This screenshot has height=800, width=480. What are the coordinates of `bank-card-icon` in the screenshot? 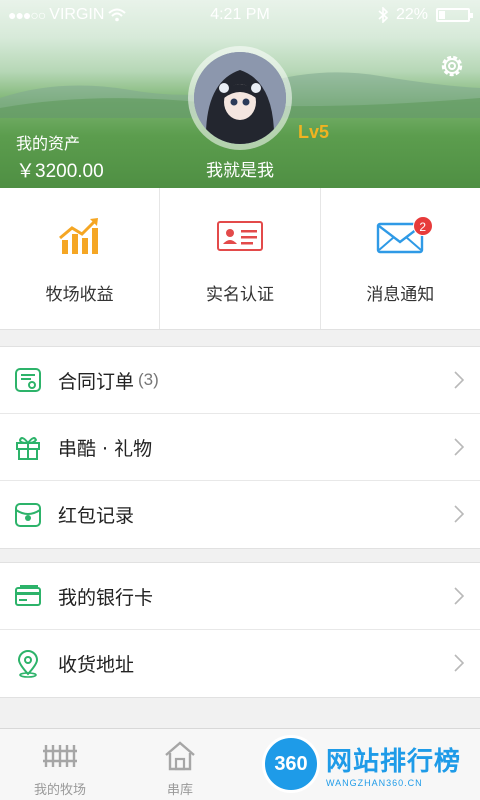 It's located at (28, 595).